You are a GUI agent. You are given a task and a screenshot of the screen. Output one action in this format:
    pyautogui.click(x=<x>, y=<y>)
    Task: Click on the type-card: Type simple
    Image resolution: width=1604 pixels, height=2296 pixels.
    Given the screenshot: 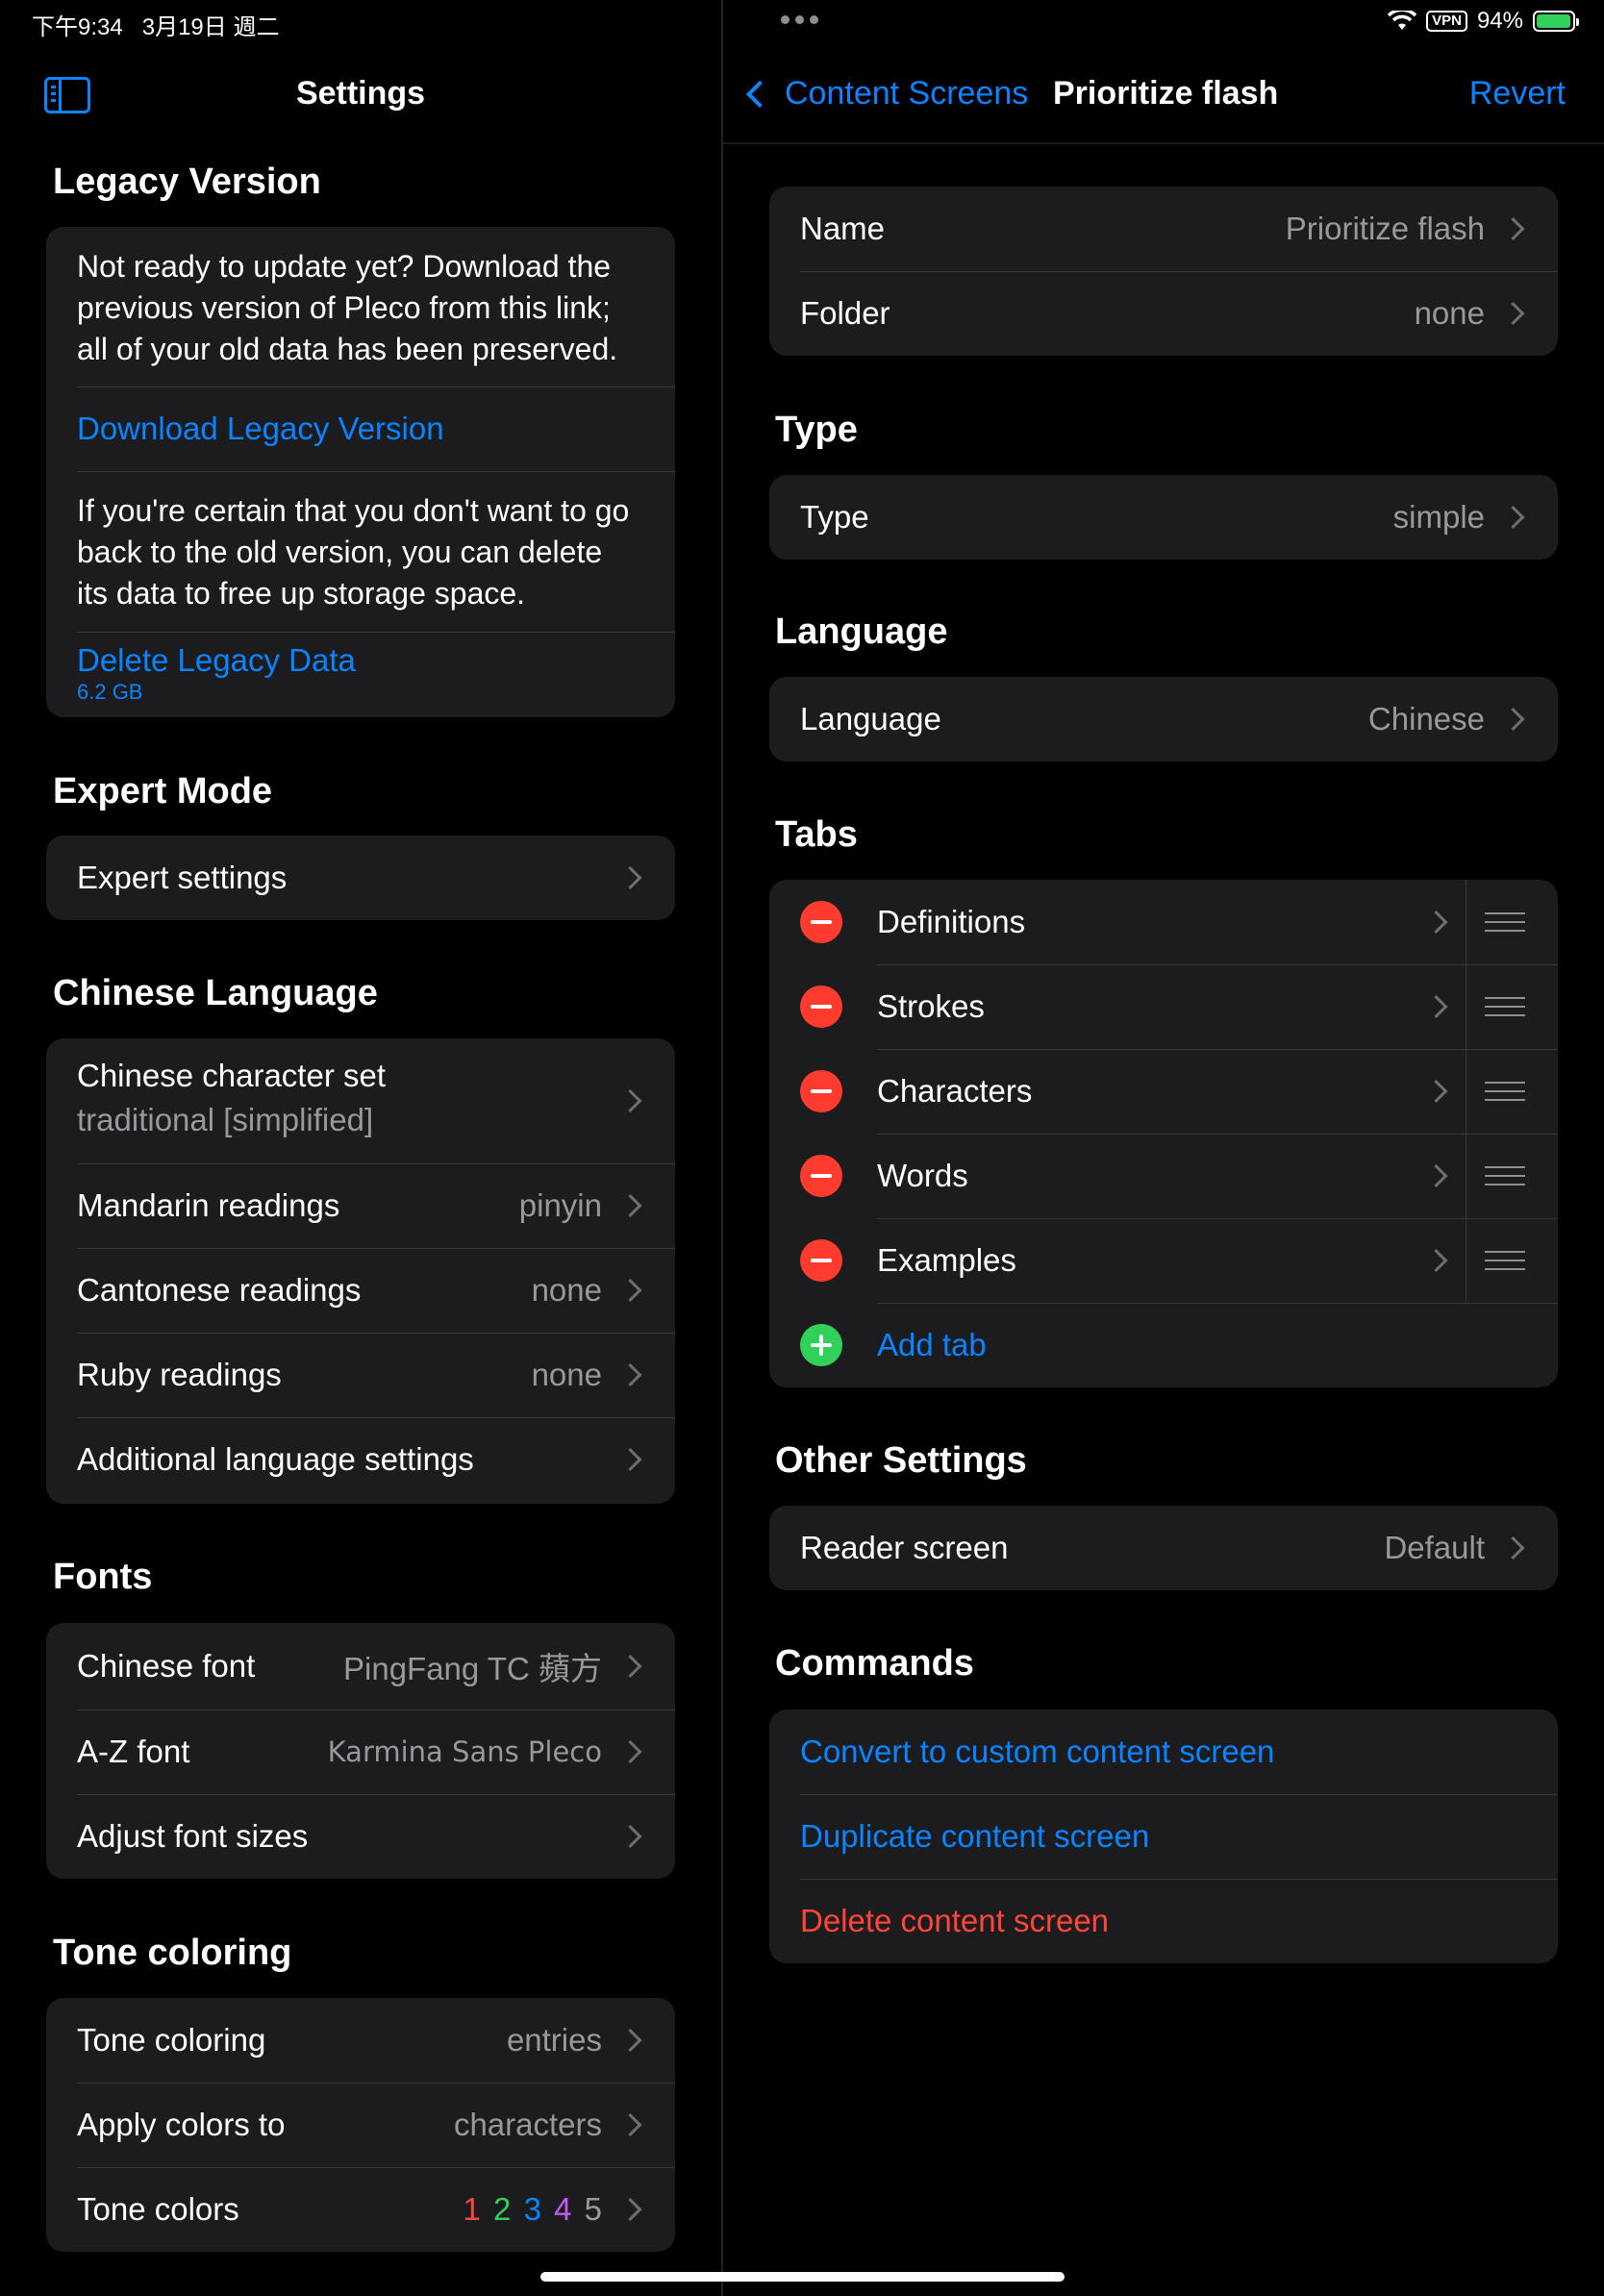 What is the action you would take?
    pyautogui.click(x=1163, y=517)
    